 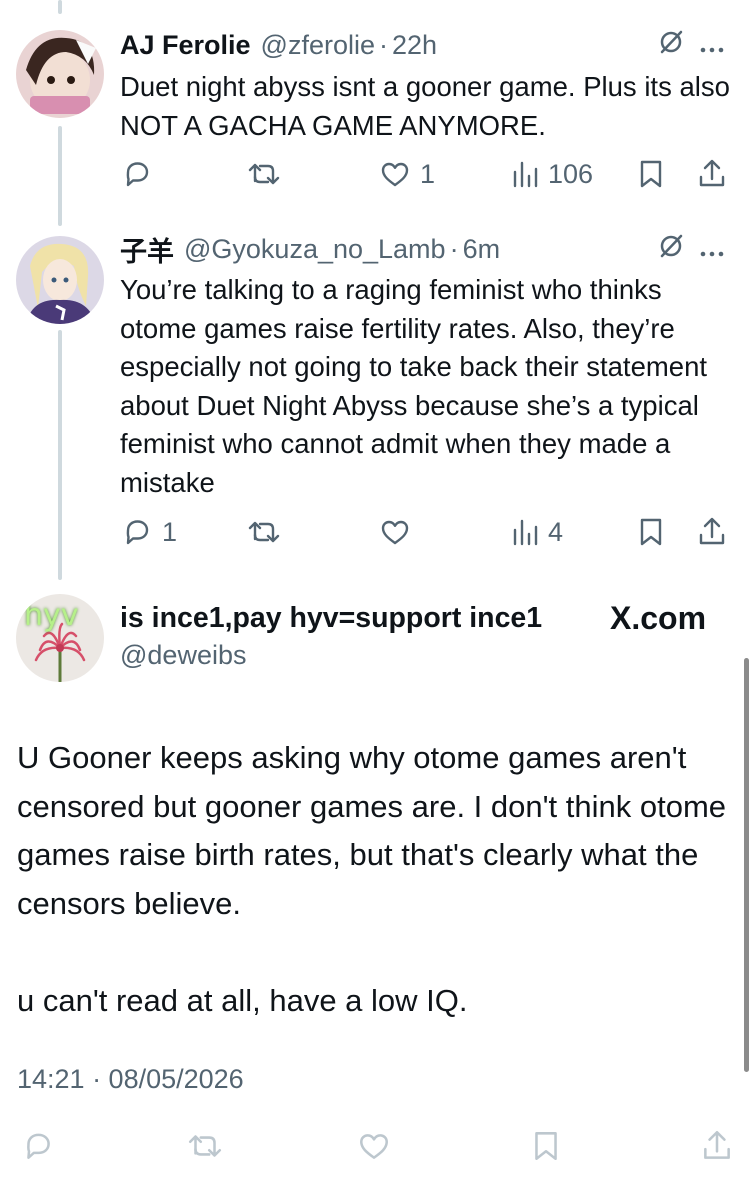 I want to click on post-paragraph: u can't read at all, have a low IQ., so click(x=242, y=1000).